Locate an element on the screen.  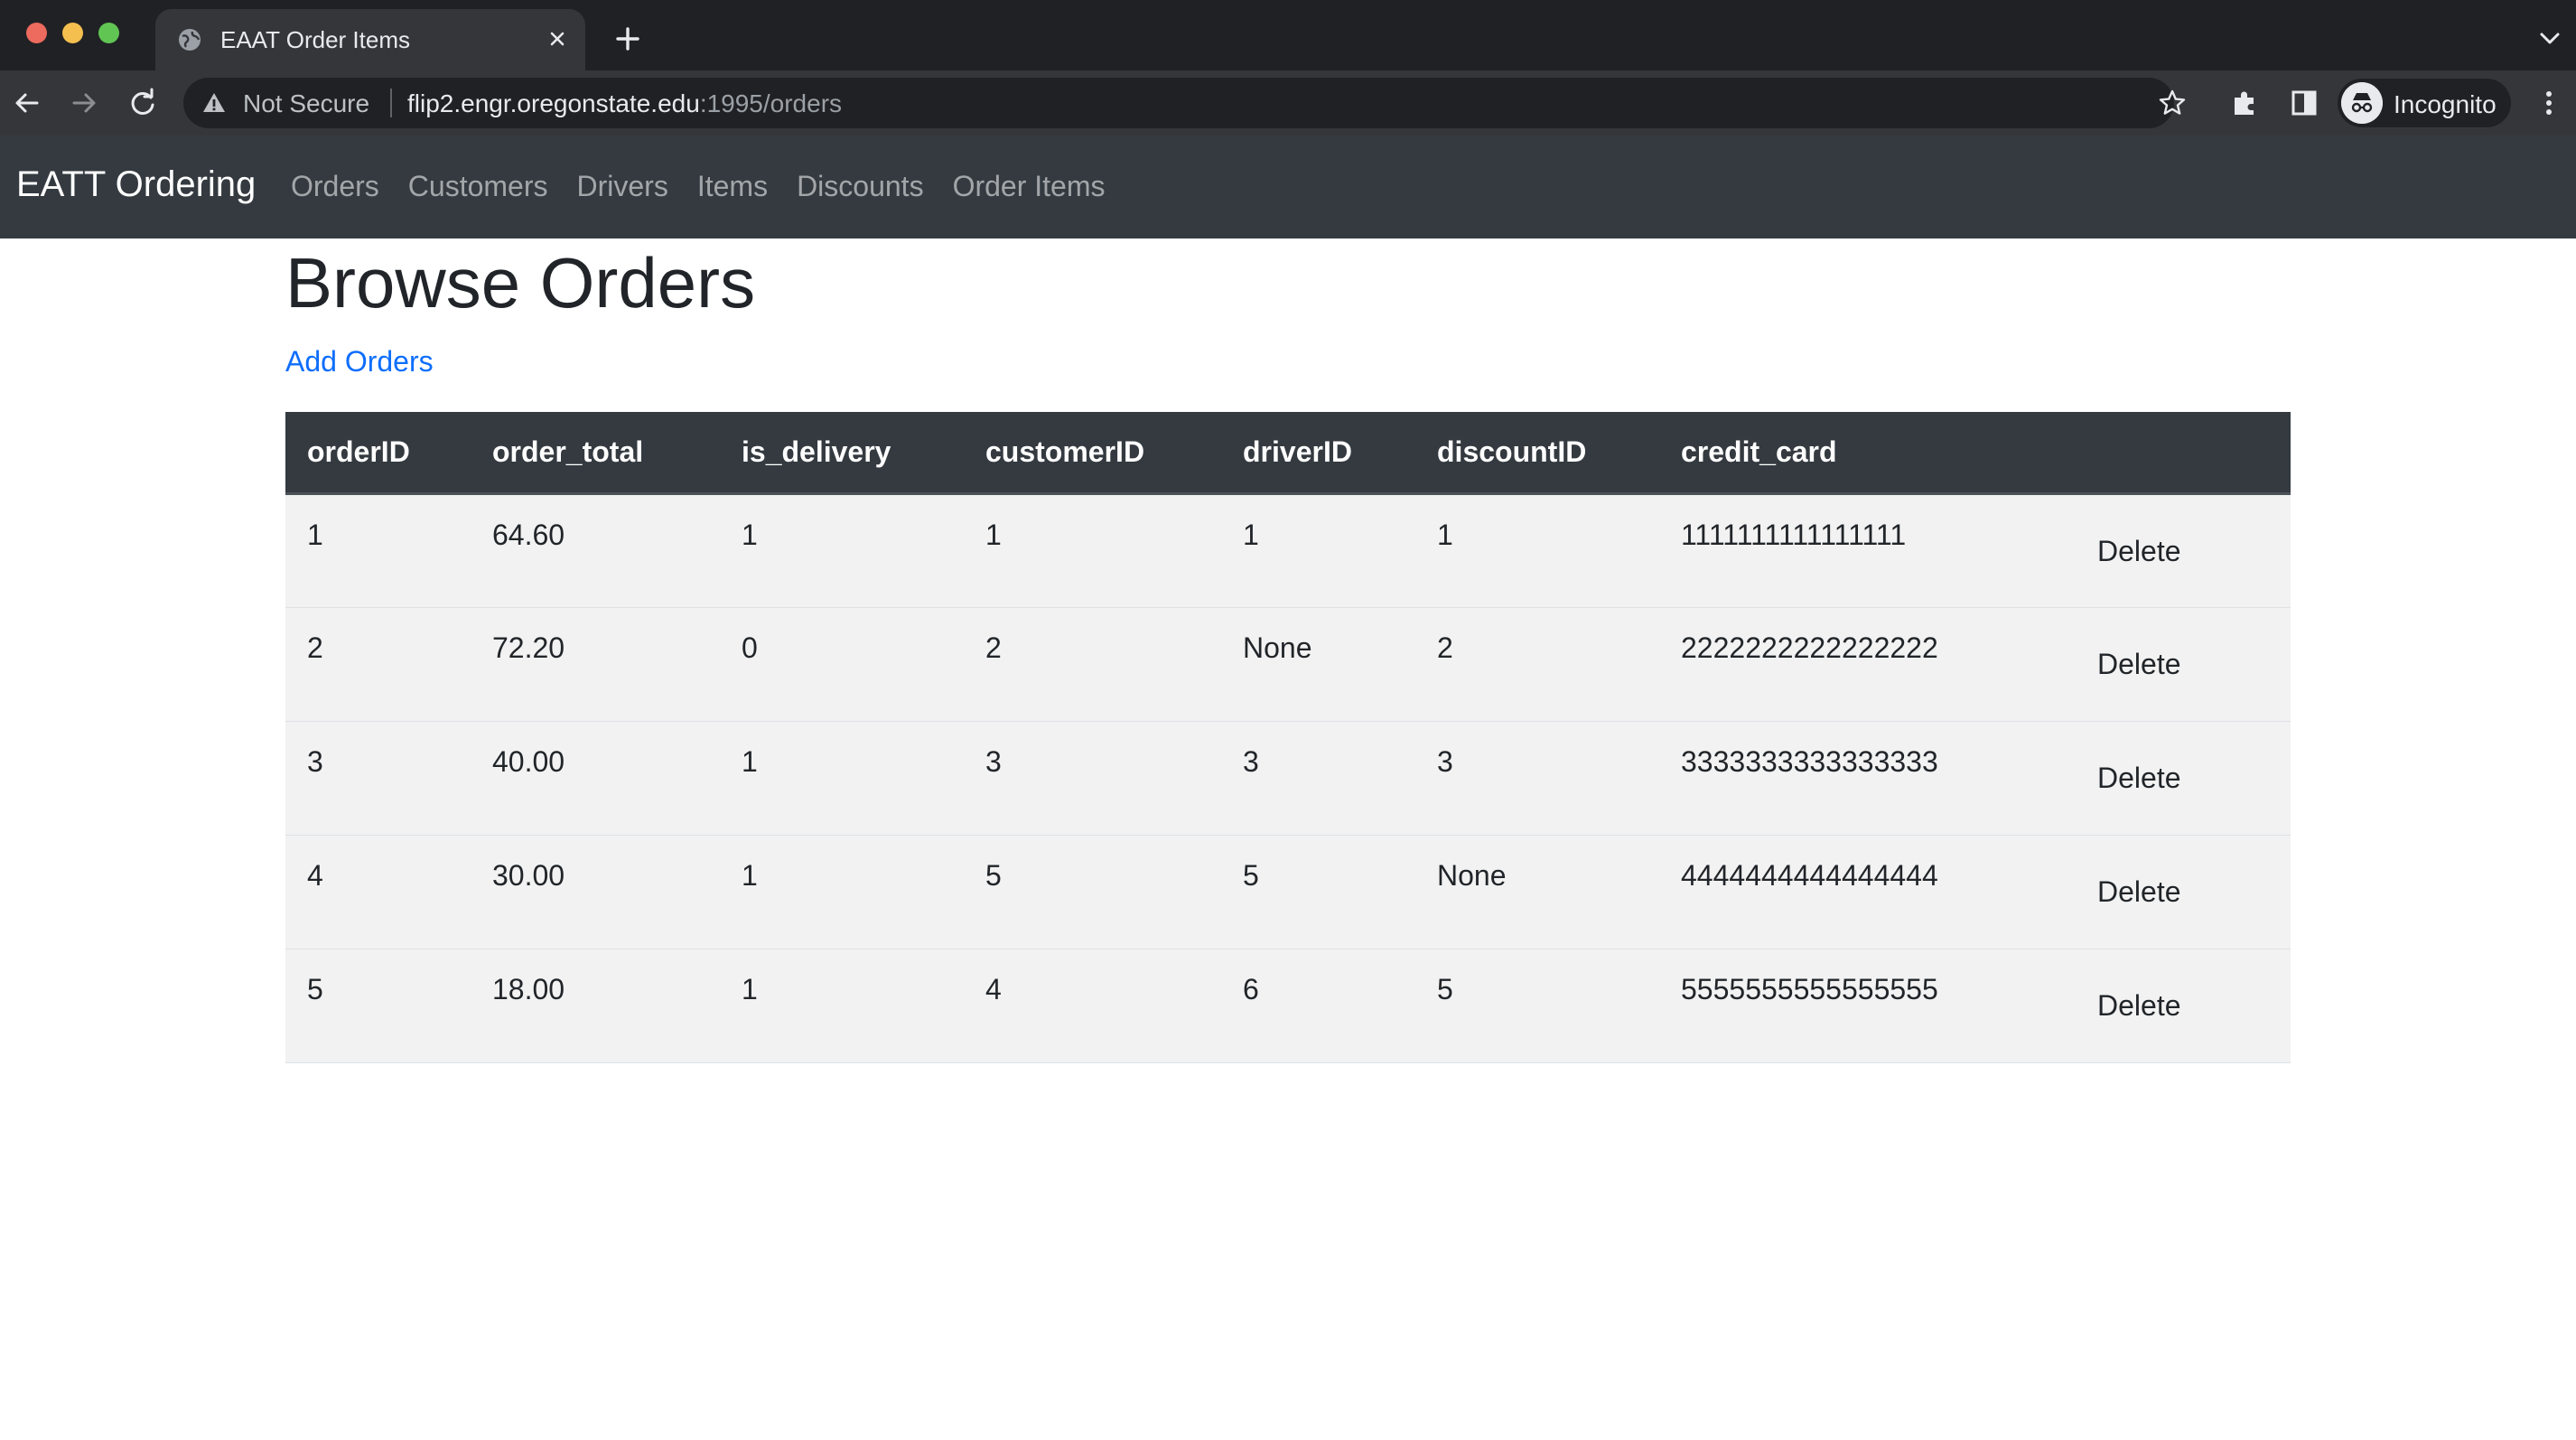
cell-order-total: 72.20 is located at coordinates (595, 664).